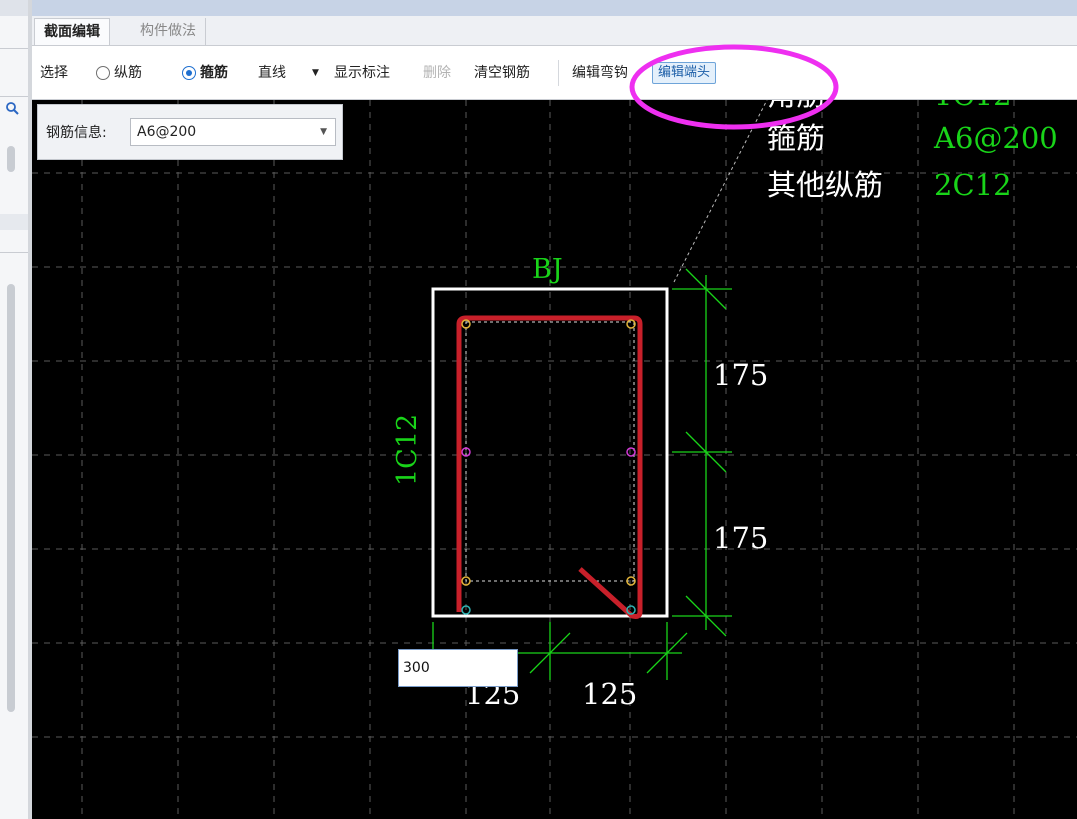 This screenshot has height=819, width=1077. Describe the element at coordinates (103, 73) in the screenshot. I see `radio-icon` at that location.